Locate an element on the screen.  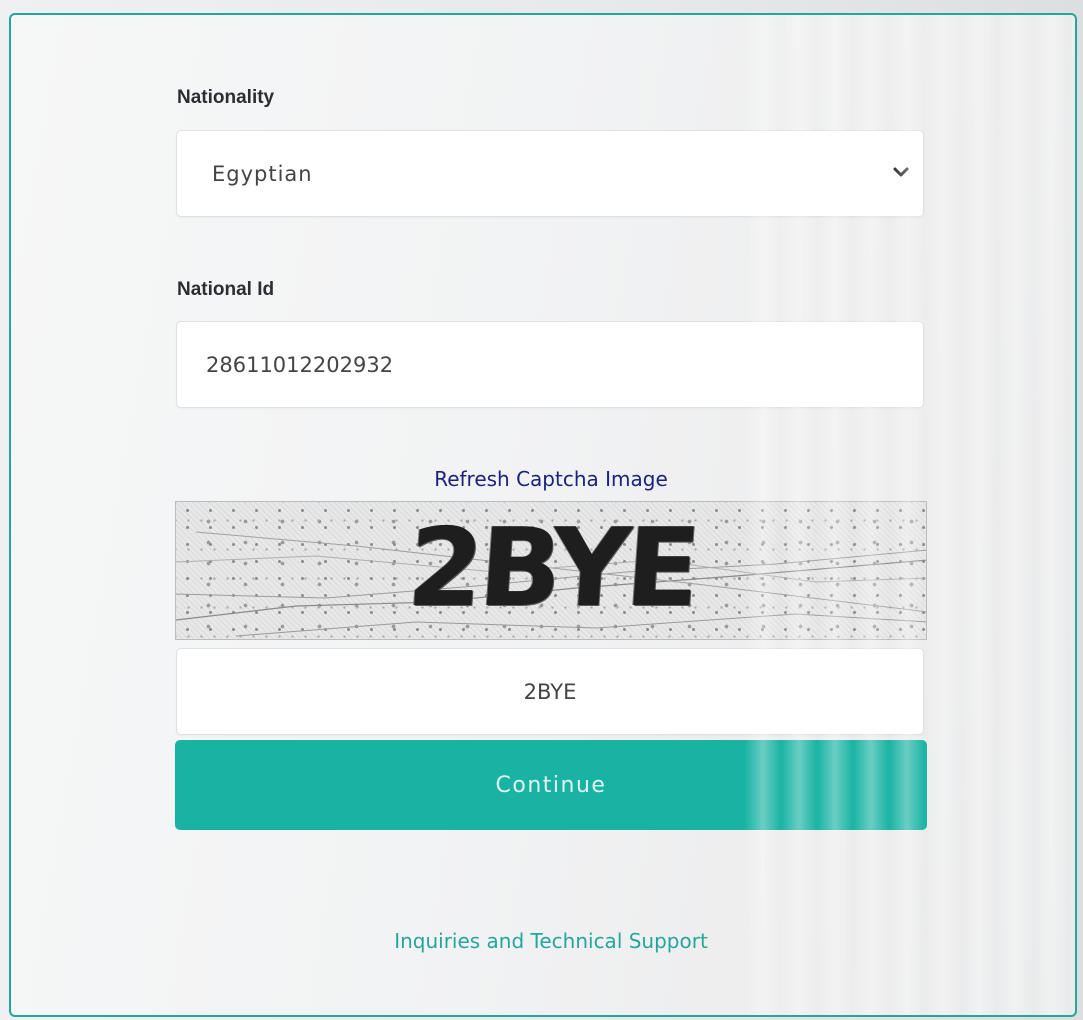
nationality-label: Nationality is located at coordinates (226, 97).